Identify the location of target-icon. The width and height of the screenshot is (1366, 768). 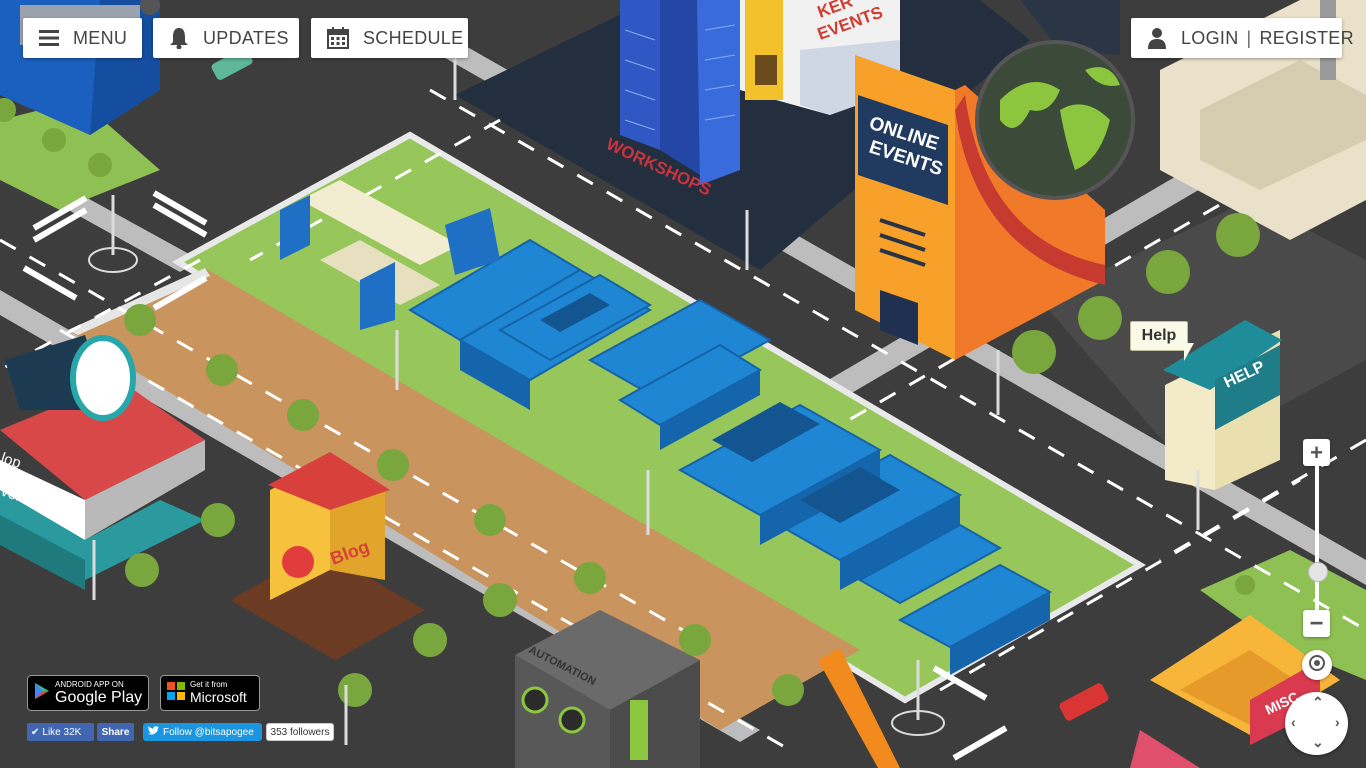
(1317, 665).